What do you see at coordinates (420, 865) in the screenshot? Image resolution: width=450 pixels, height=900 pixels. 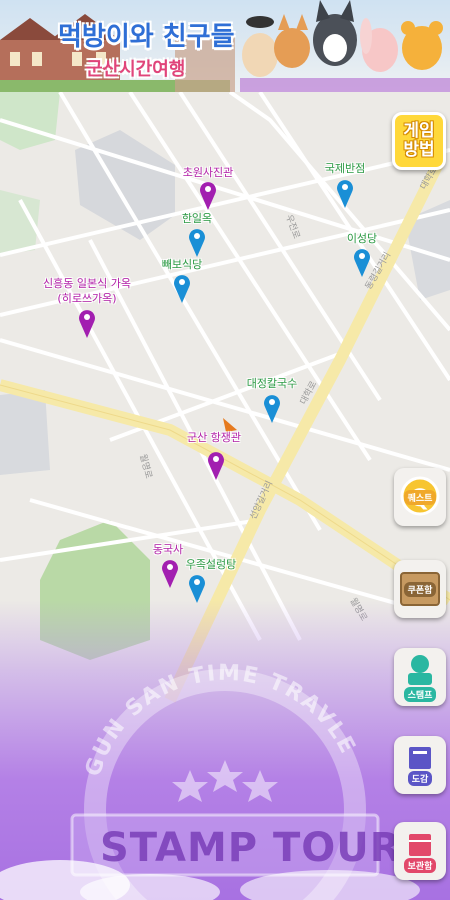 I see `storage-label: 보관함` at bounding box center [420, 865].